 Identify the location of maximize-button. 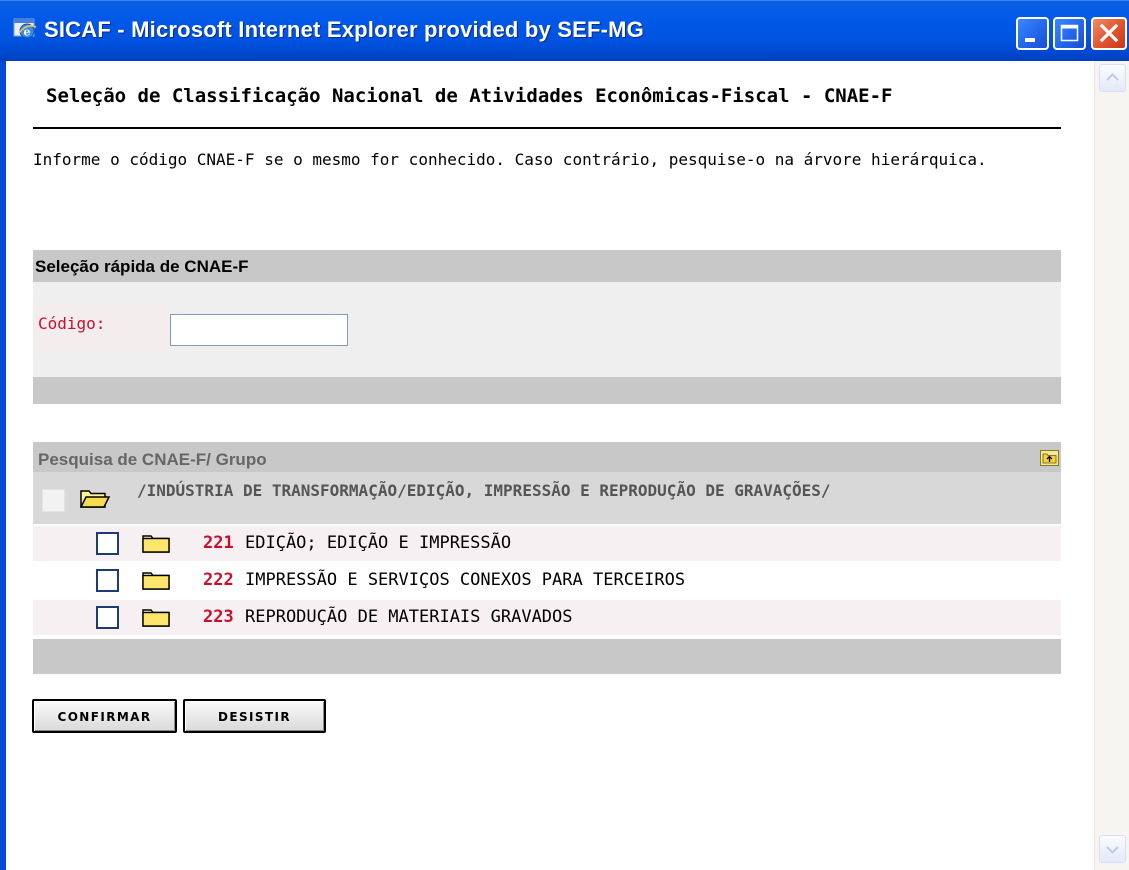
(1069, 33).